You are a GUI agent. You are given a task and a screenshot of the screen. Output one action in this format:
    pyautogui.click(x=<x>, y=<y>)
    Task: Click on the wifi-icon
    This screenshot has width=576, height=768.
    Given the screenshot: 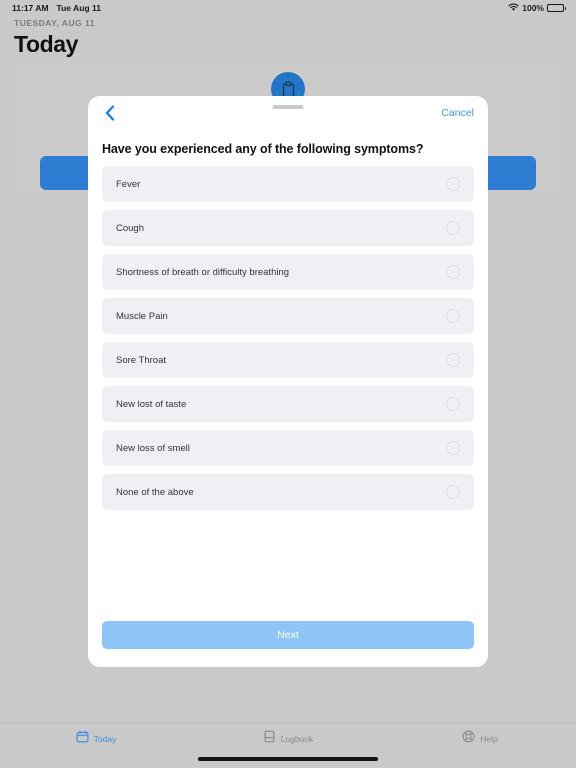 What is the action you would take?
    pyautogui.click(x=513, y=8)
    